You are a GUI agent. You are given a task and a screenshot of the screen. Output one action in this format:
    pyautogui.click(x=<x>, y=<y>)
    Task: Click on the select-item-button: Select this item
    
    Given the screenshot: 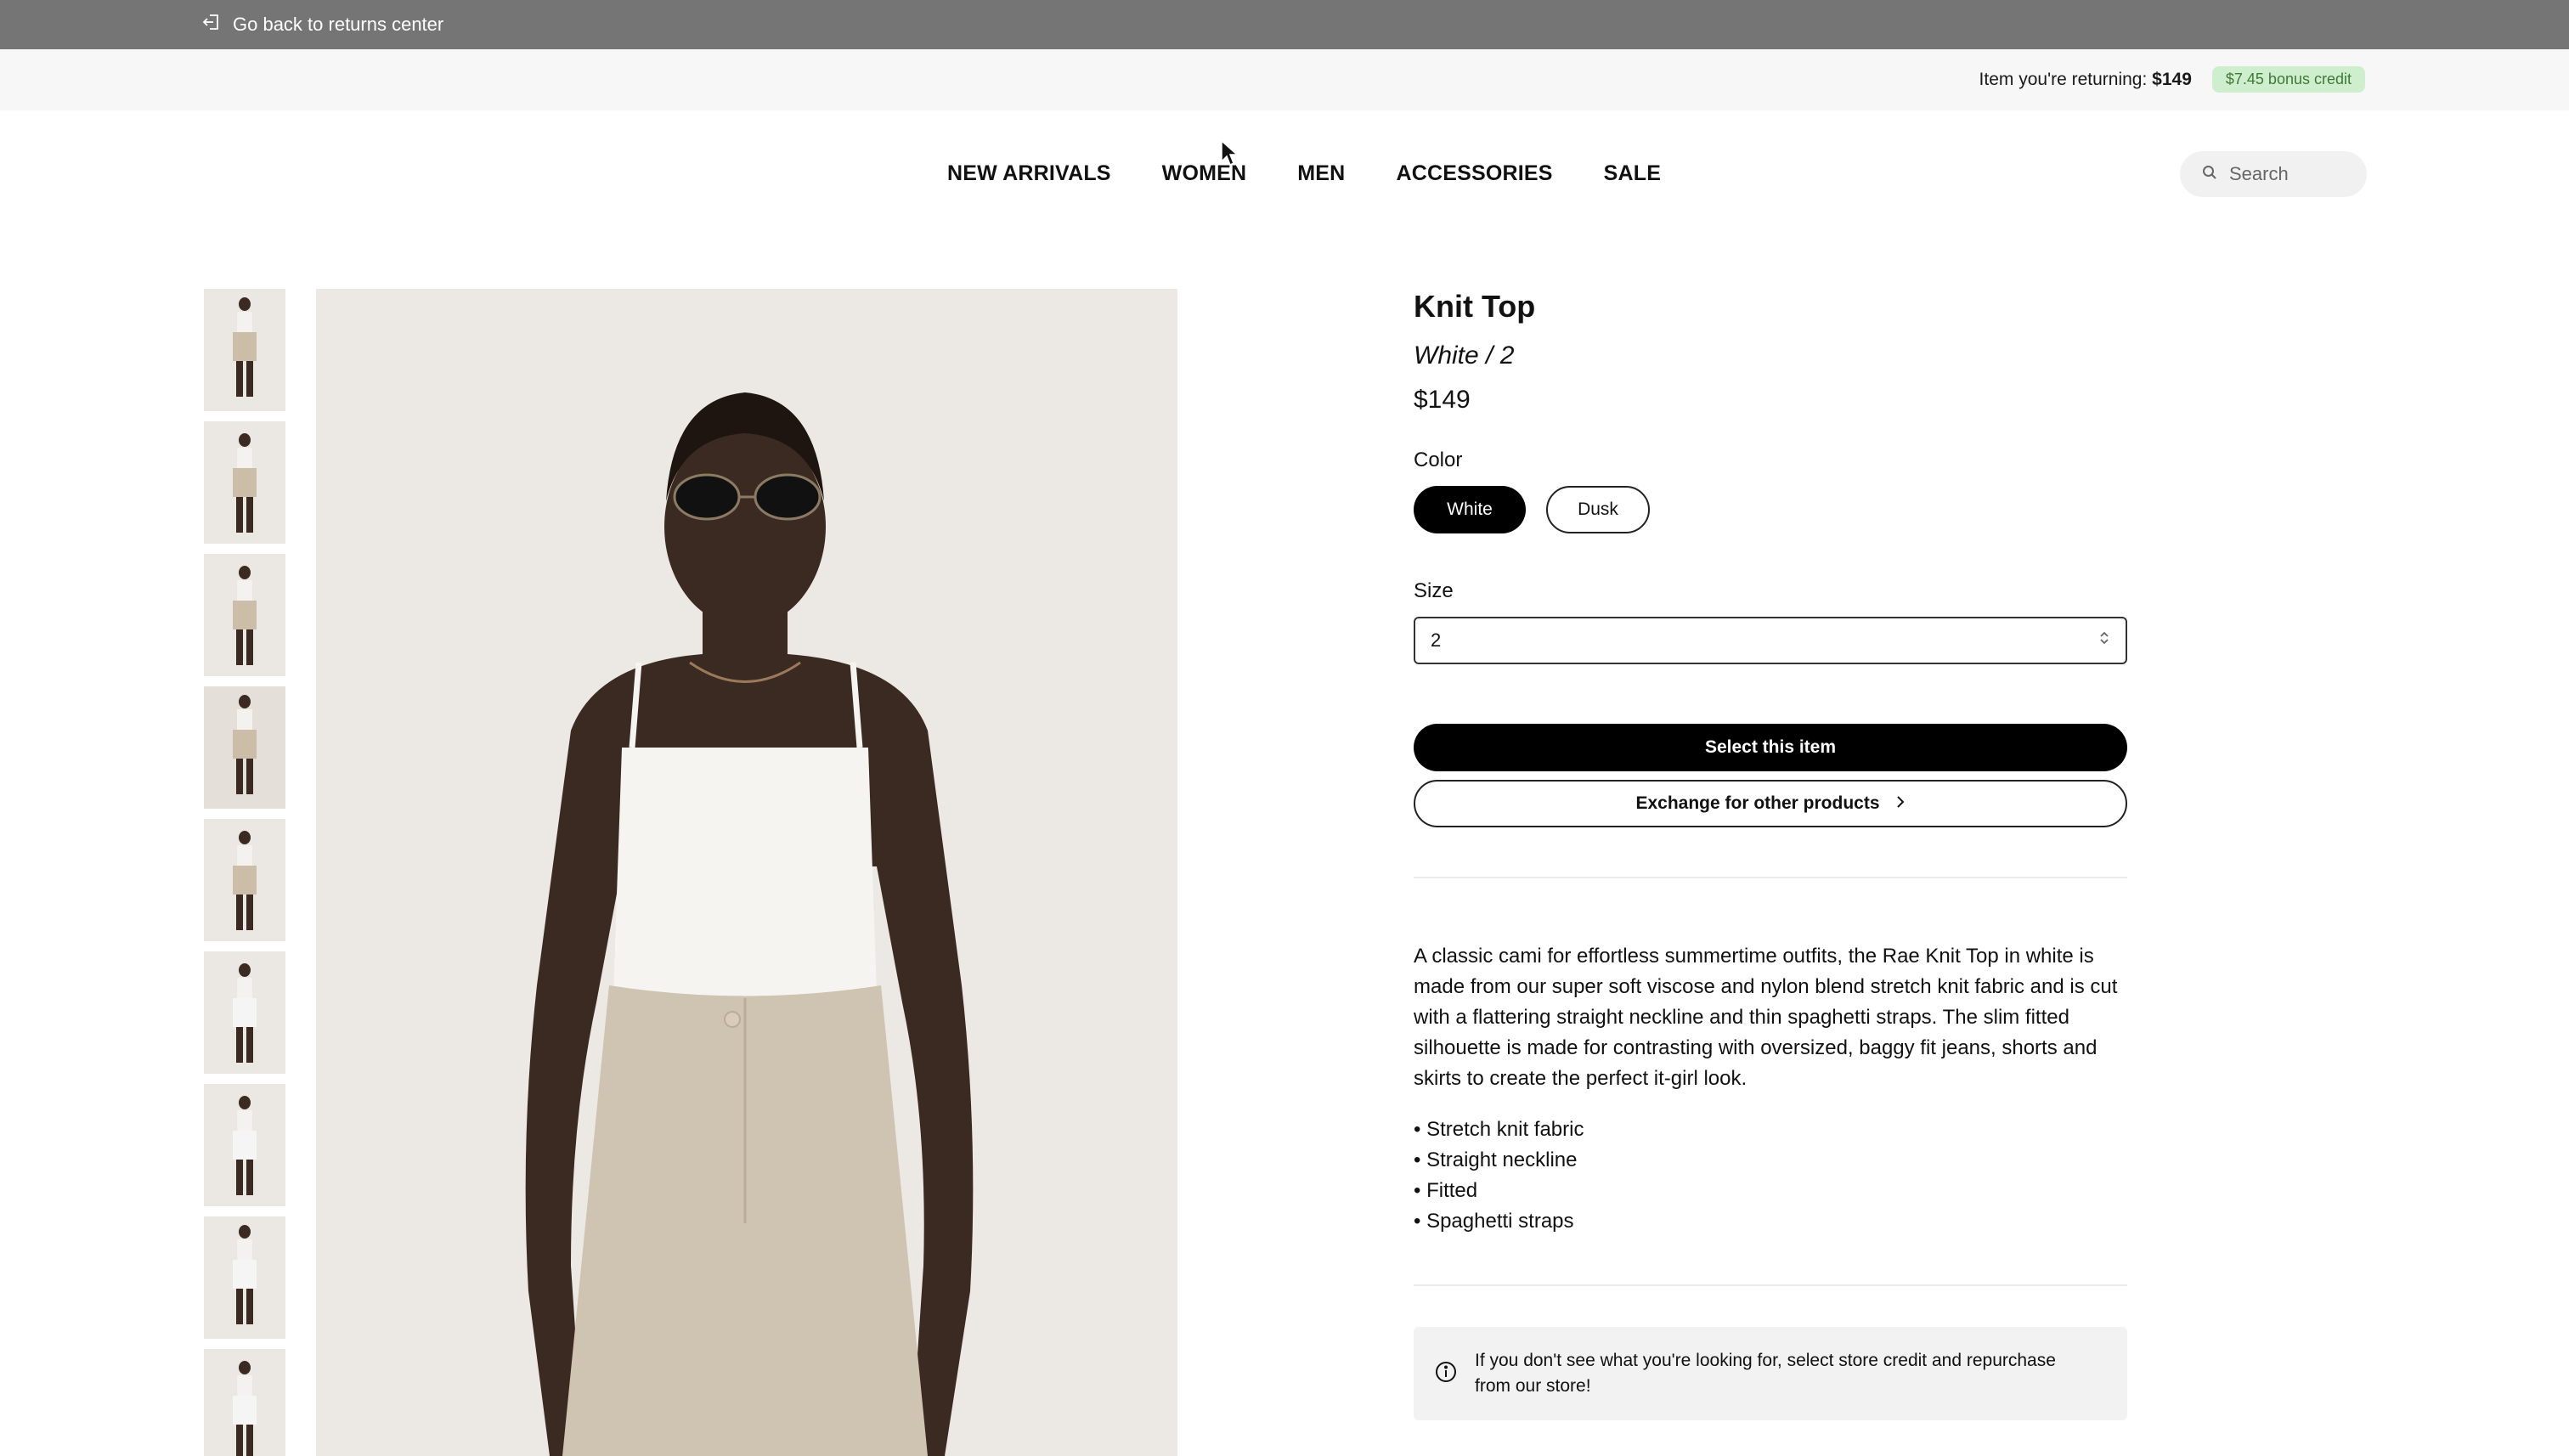 What is the action you would take?
    pyautogui.click(x=1771, y=748)
    